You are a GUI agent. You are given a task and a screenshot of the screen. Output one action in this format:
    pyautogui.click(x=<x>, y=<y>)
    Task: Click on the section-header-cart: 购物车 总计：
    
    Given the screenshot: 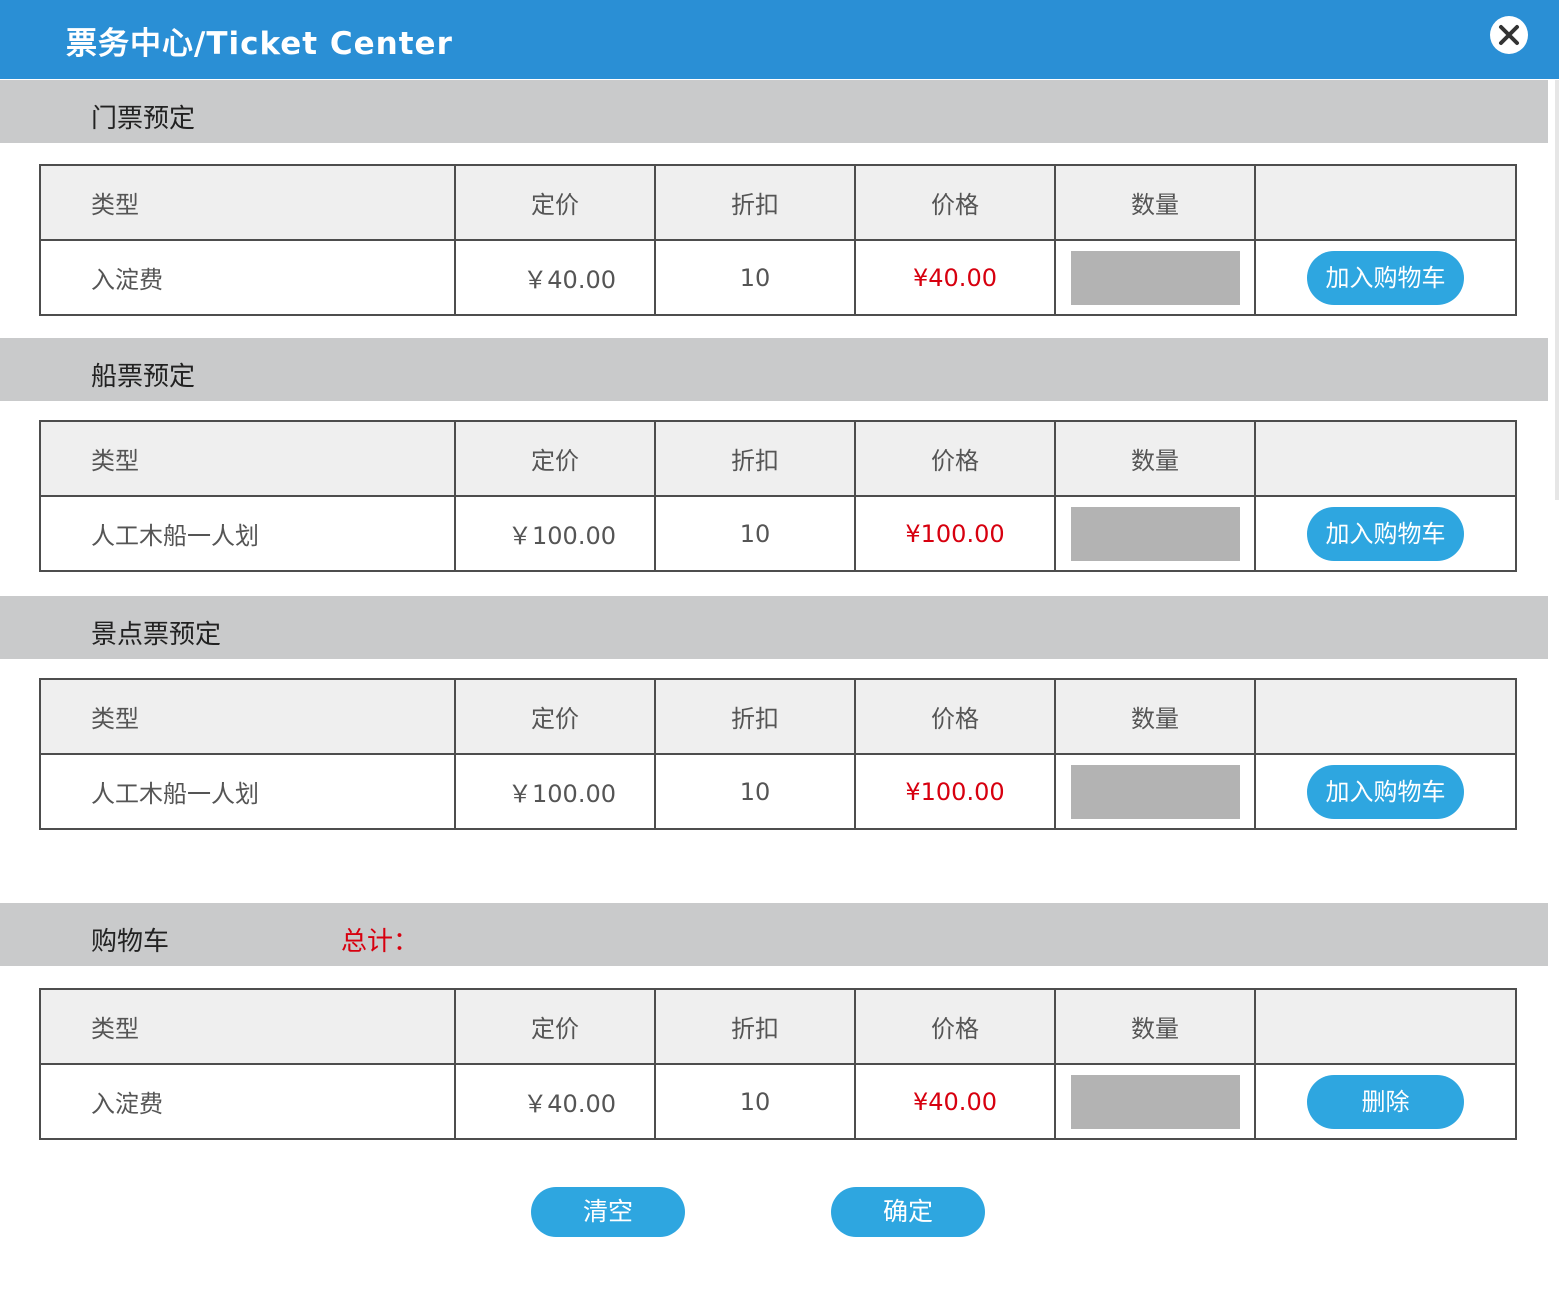 What is the action you would take?
    pyautogui.click(x=774, y=934)
    